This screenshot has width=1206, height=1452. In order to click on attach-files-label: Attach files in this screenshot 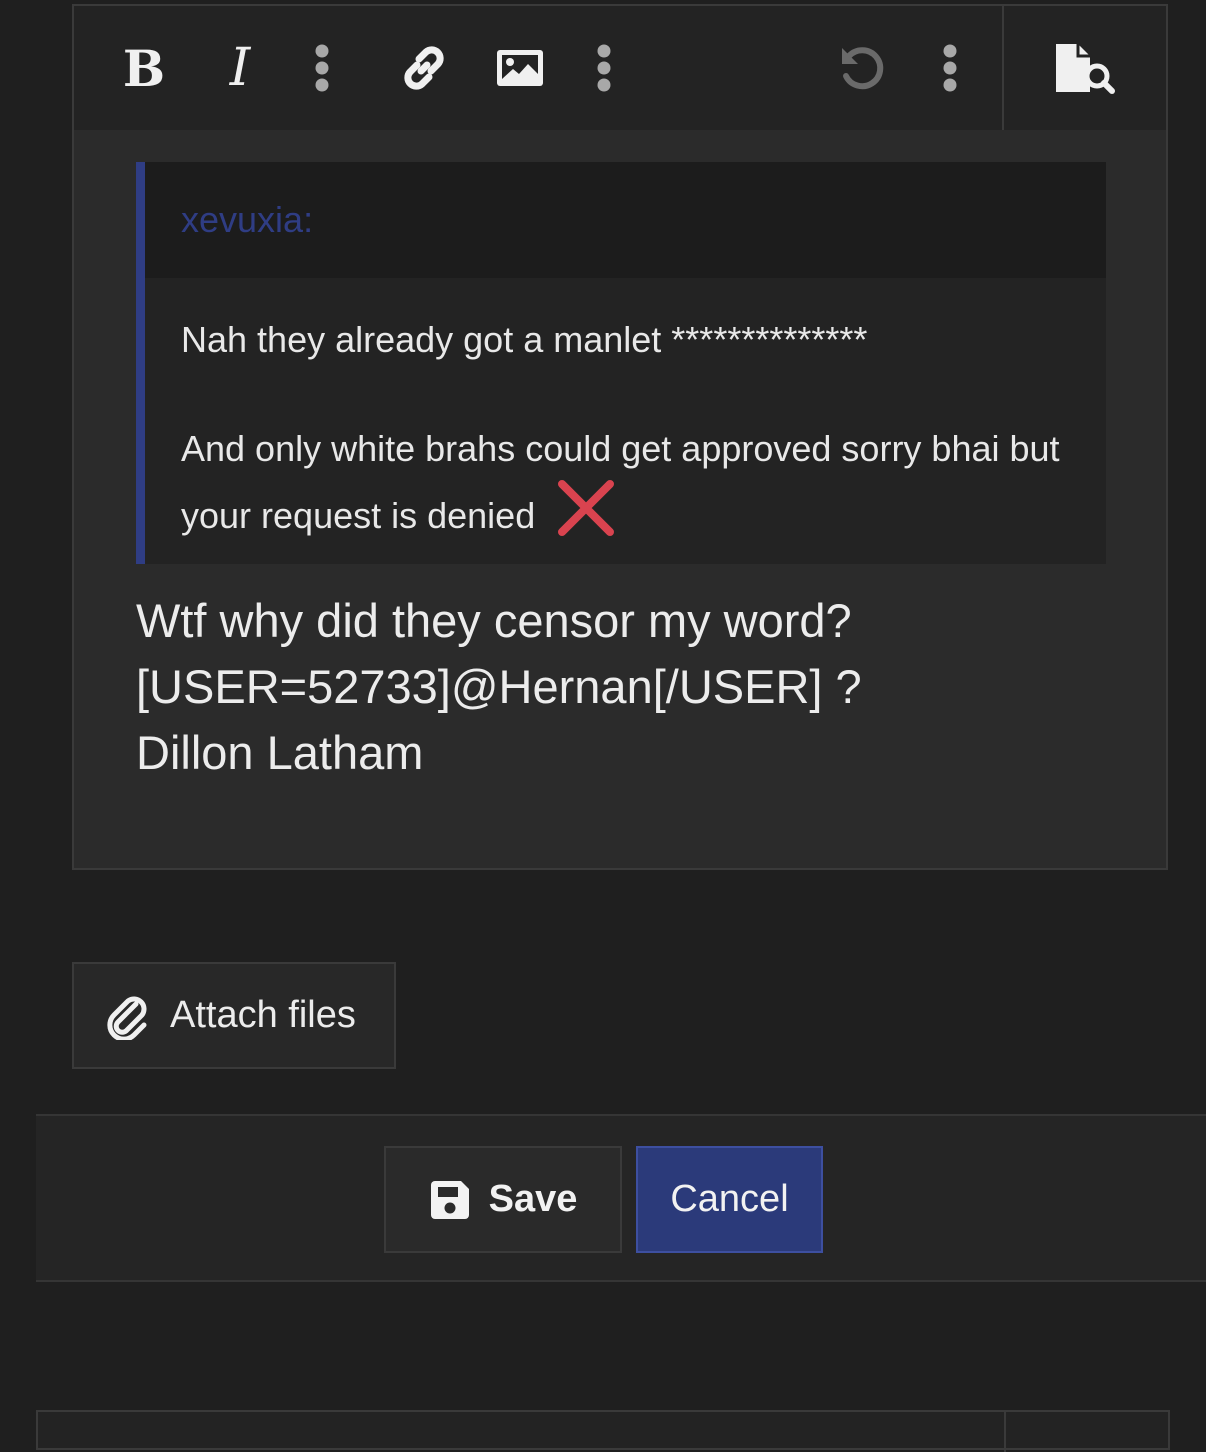, I will do `click(263, 1015)`.